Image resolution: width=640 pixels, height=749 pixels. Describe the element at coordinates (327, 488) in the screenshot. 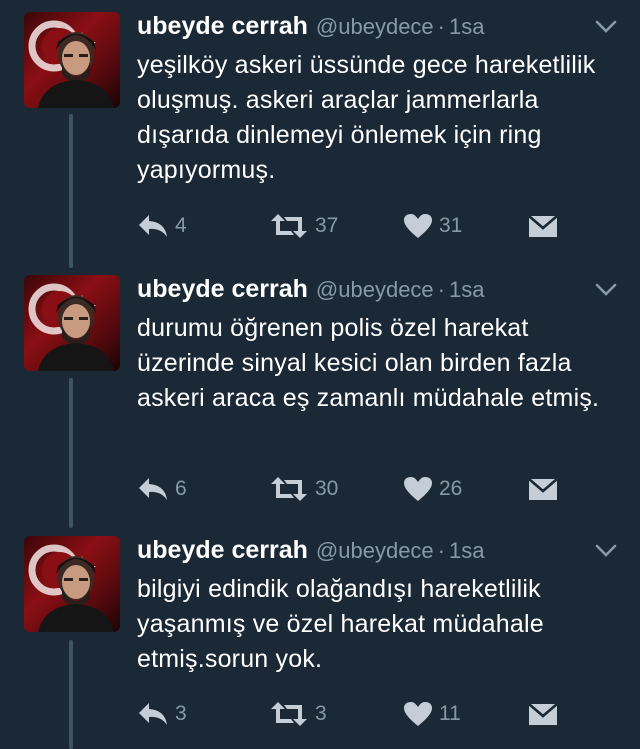

I see `retweet-count: 30` at that location.